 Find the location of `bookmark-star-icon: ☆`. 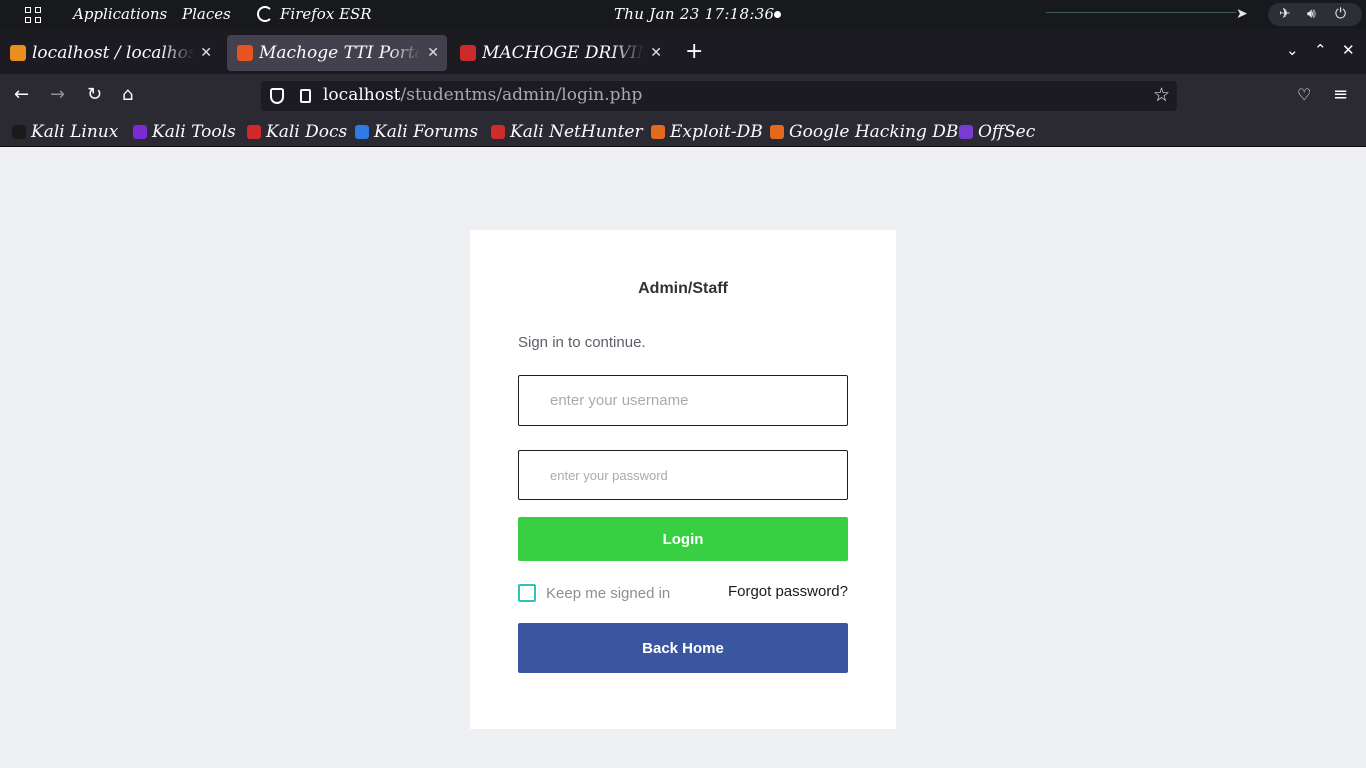

bookmark-star-icon: ☆ is located at coordinates (1161, 95).